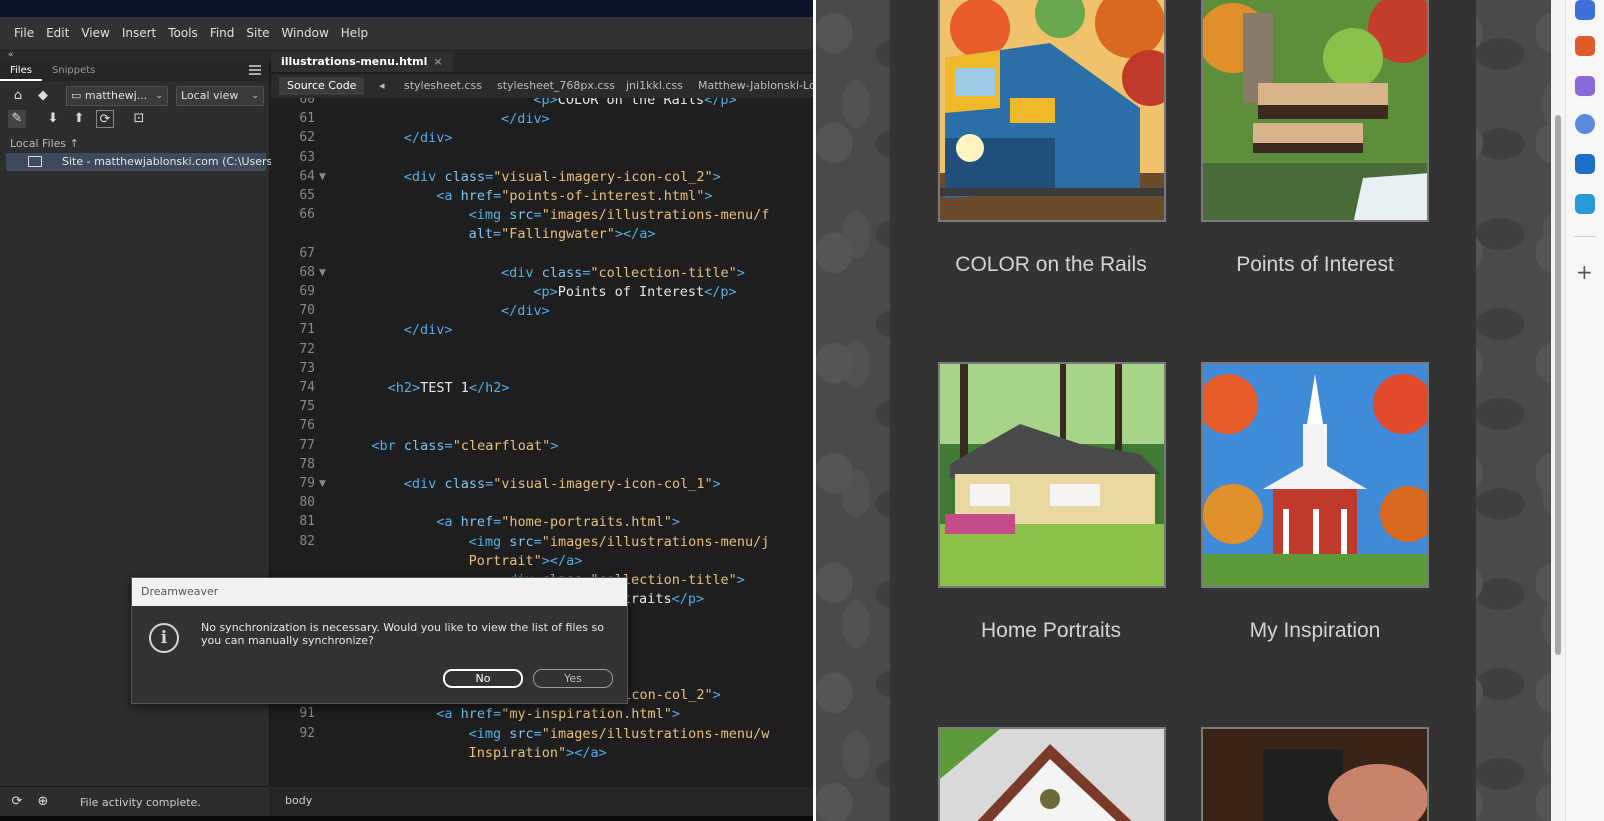 Image resolution: width=1604 pixels, height=821 pixels. What do you see at coordinates (538, 753) in the screenshot?
I see `code-line: Inspiration"></a>` at bounding box center [538, 753].